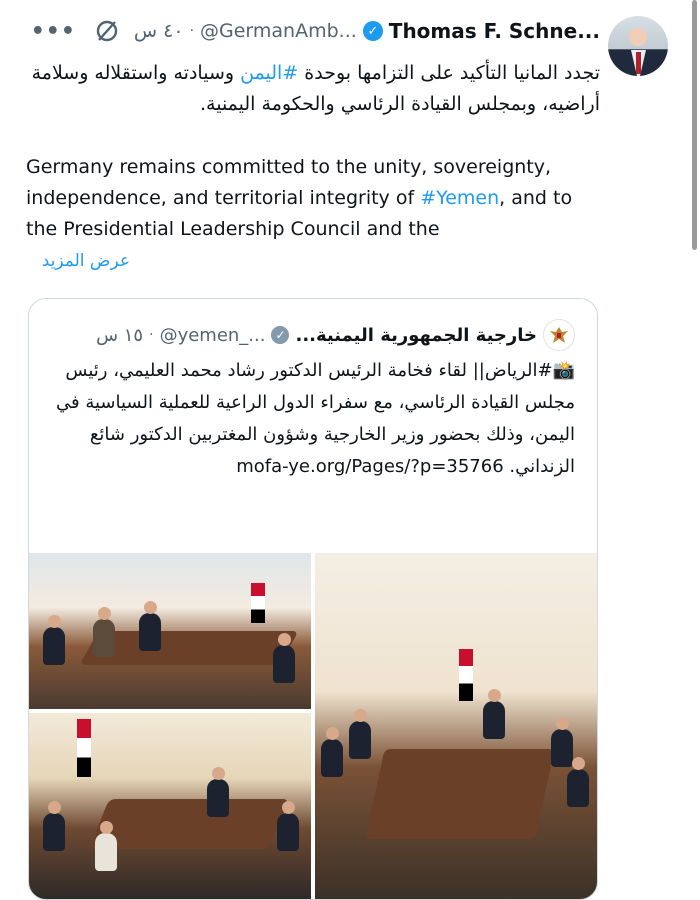 The image size is (700, 900). I want to click on avatar-tie, so click(638, 63).